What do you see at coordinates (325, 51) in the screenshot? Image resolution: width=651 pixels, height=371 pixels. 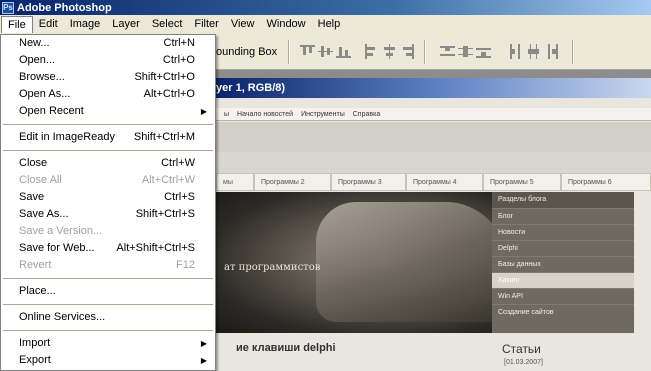 I see `align-vertical-center-icon` at bounding box center [325, 51].